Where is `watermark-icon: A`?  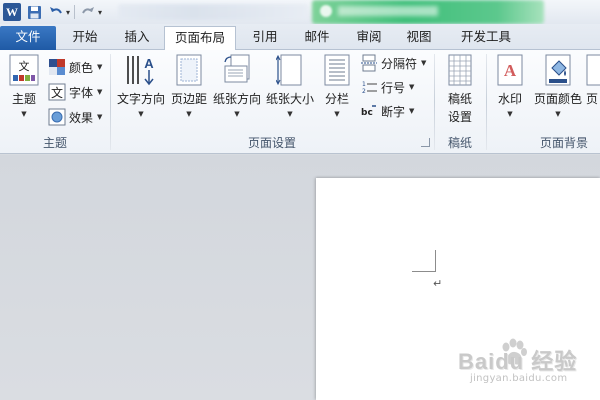 watermark-icon: A is located at coordinates (510, 70).